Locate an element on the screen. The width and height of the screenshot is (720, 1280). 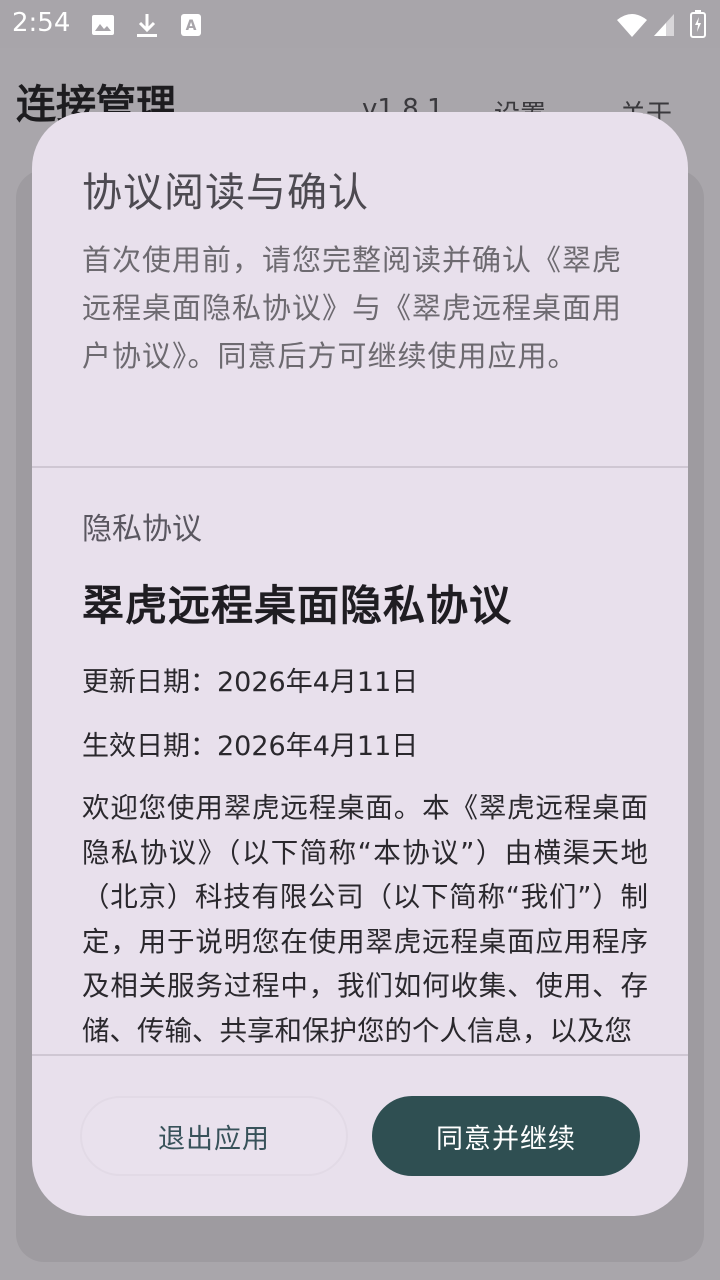
exit-app-button: 退出应用 is located at coordinates (214, 1136).